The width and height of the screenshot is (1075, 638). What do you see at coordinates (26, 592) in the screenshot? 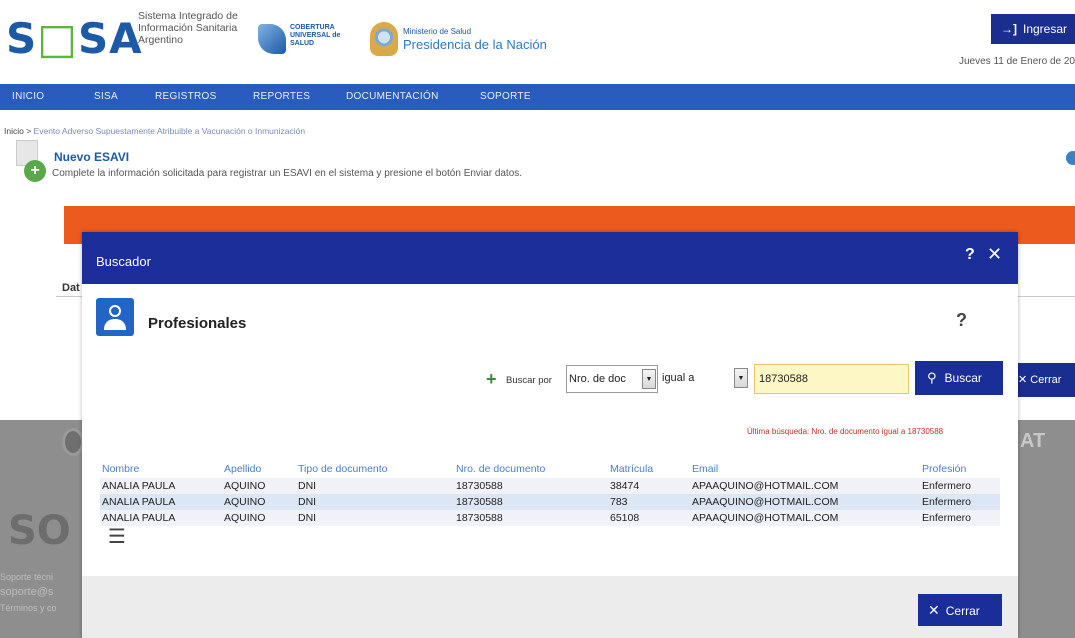
I see `footer-support-email: soporte@s` at bounding box center [26, 592].